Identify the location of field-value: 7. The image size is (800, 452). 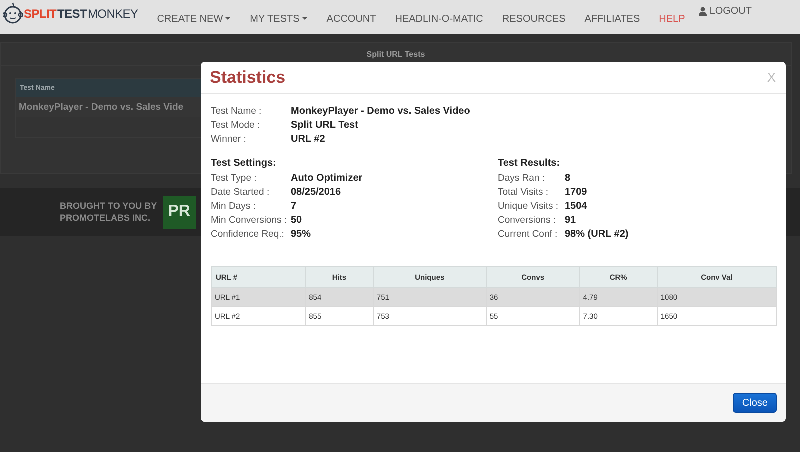
(294, 207).